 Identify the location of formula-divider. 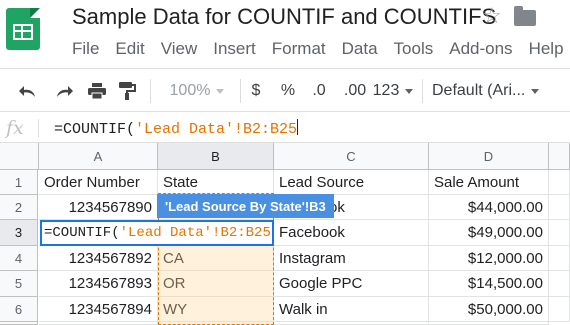
(38, 128).